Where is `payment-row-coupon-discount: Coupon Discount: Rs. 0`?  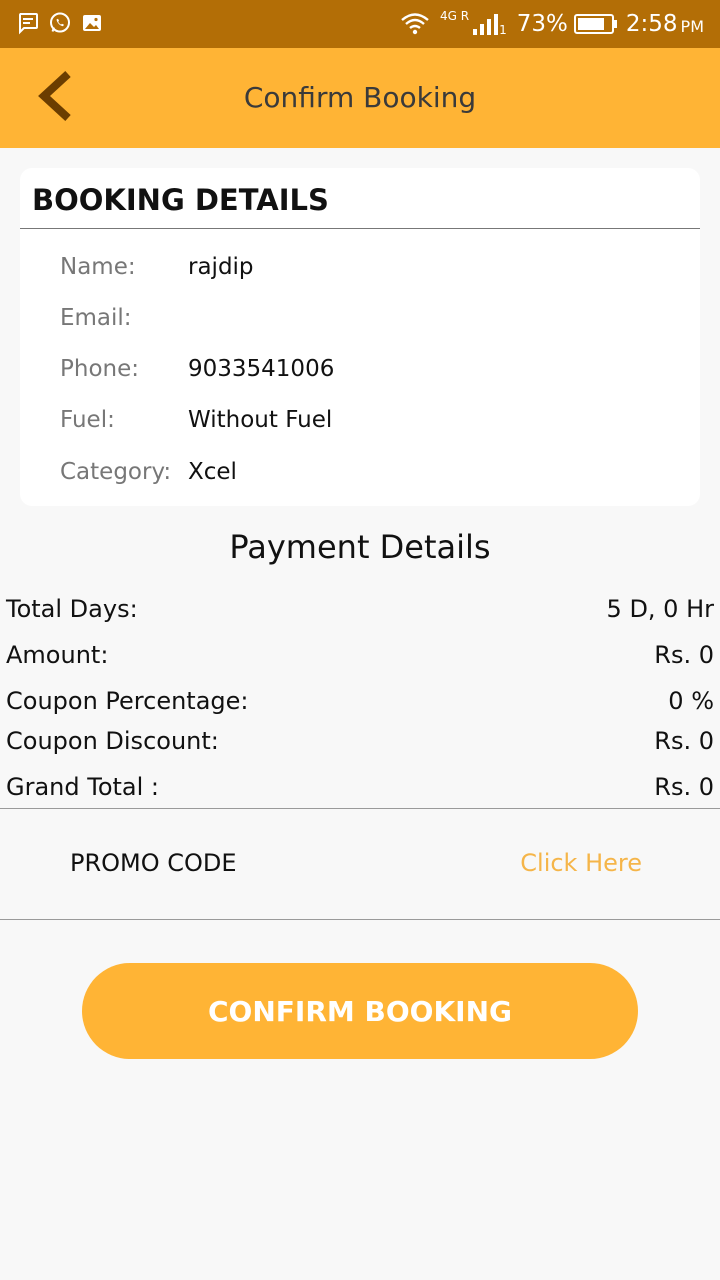 payment-row-coupon-discount: Coupon Discount: Rs. 0 is located at coordinates (360, 741).